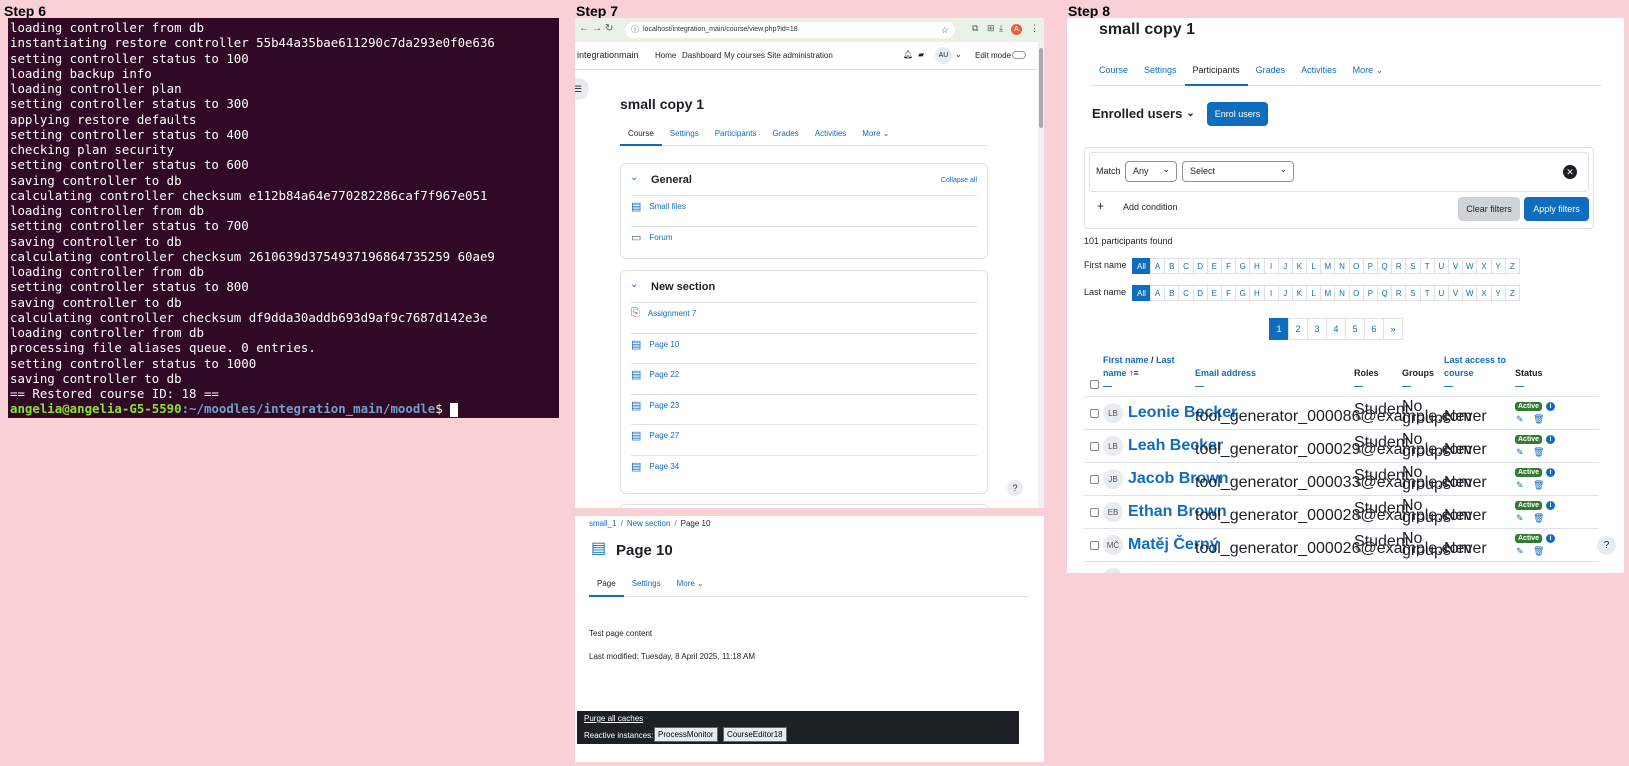 Image resolution: width=1629 pixels, height=766 pixels. What do you see at coordinates (1317, 329) in the screenshot?
I see `page-3: 3` at bounding box center [1317, 329].